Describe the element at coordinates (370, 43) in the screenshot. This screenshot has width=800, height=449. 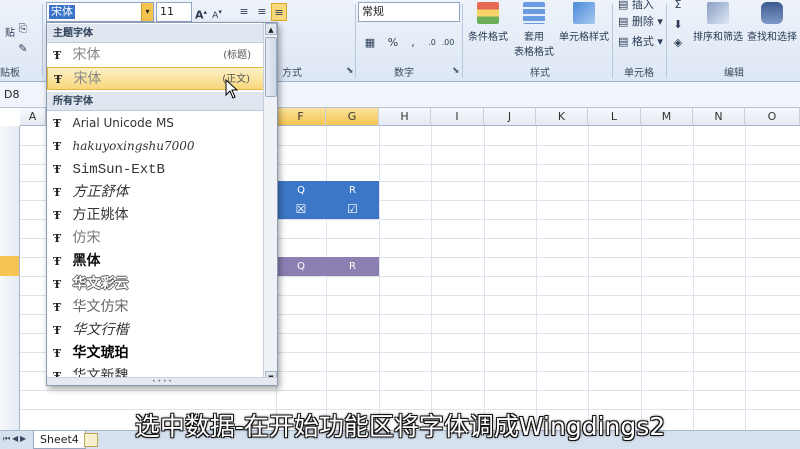
I see `currency-icon: ▦` at that location.